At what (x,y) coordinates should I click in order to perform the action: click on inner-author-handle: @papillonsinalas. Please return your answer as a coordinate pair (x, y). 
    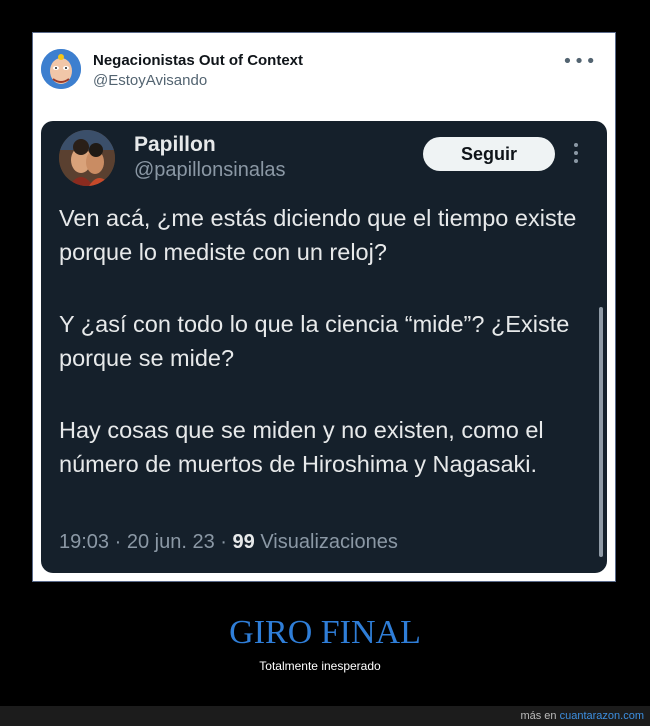
    Looking at the image, I should click on (210, 170).